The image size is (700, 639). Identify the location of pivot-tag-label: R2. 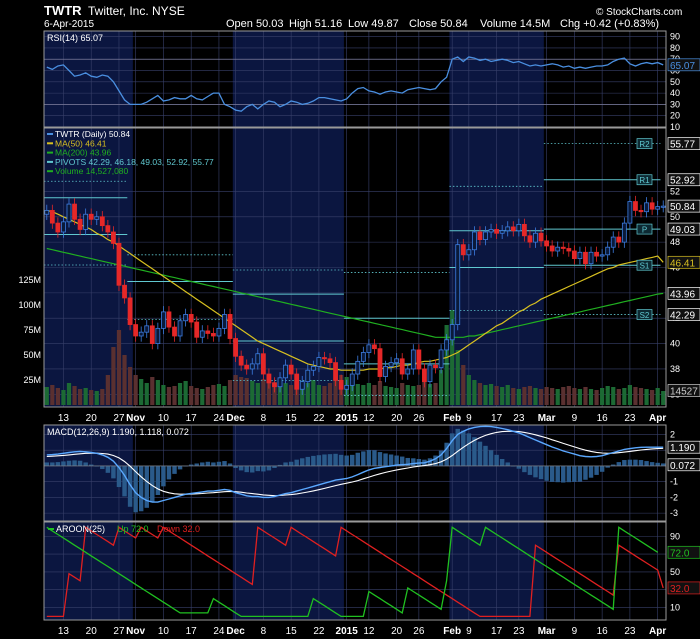
(644, 144).